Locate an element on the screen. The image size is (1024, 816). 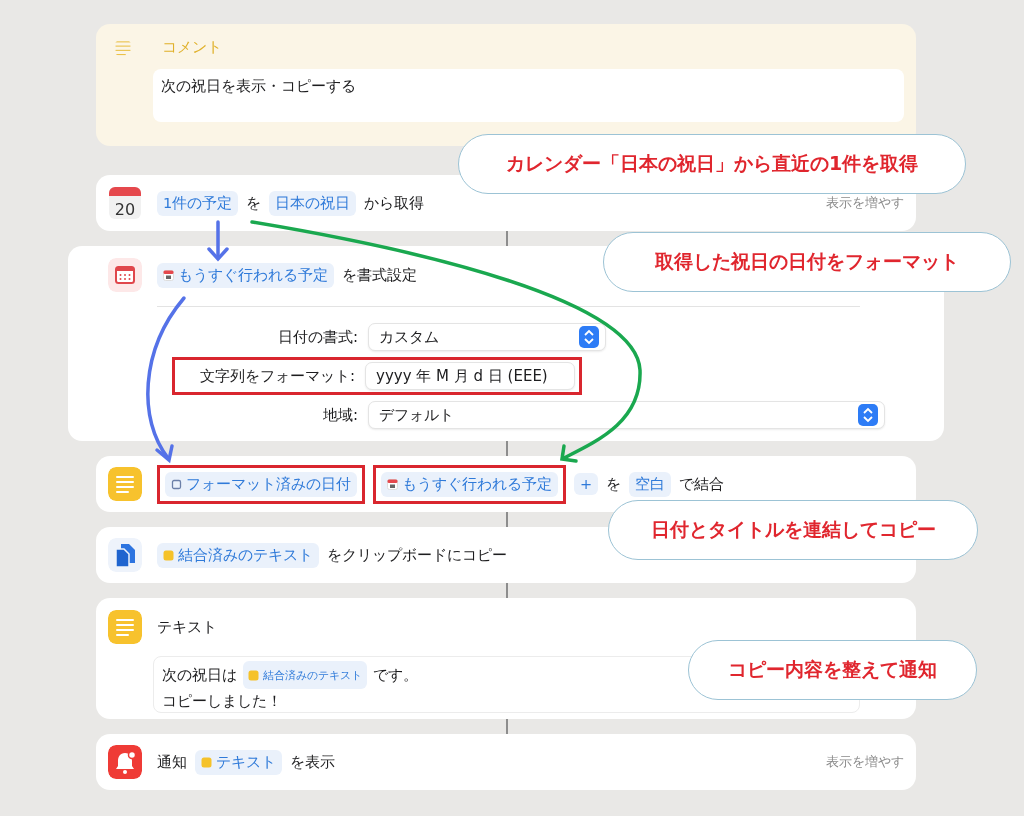
variable-token: テキスト is located at coordinates (238, 762).